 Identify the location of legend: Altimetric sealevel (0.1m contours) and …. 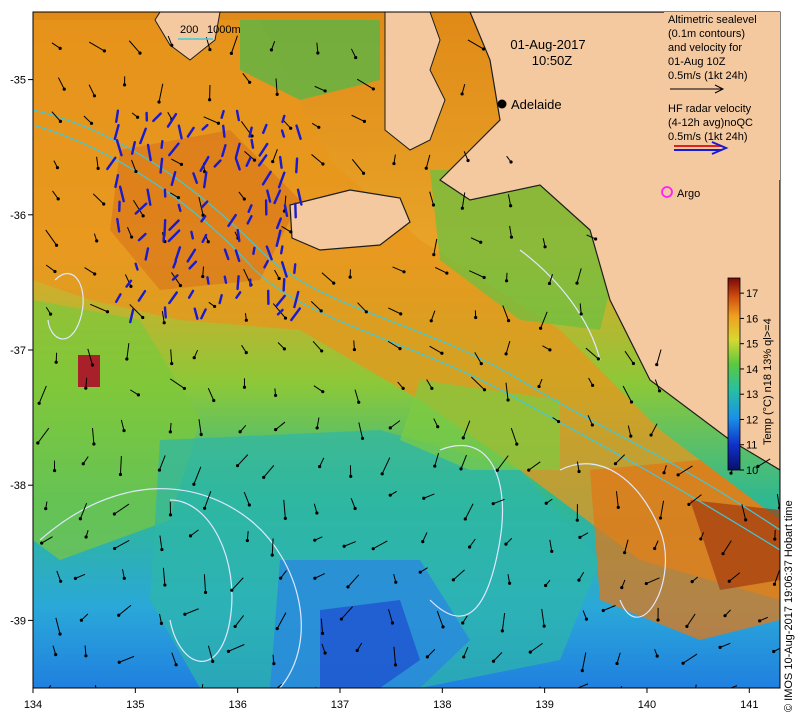
(722, 96).